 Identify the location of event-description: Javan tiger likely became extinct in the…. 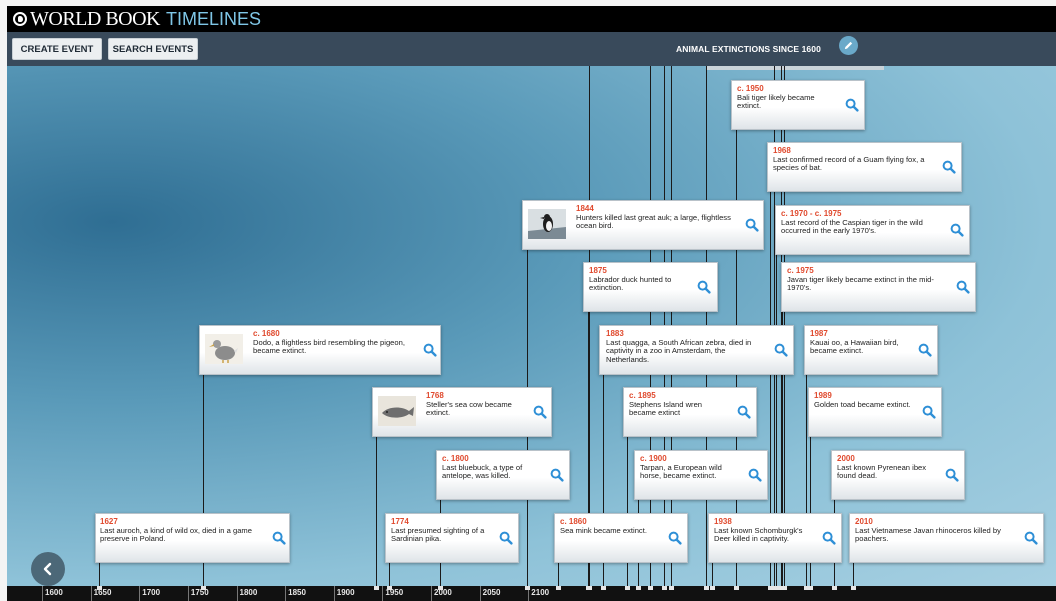
(860, 283).